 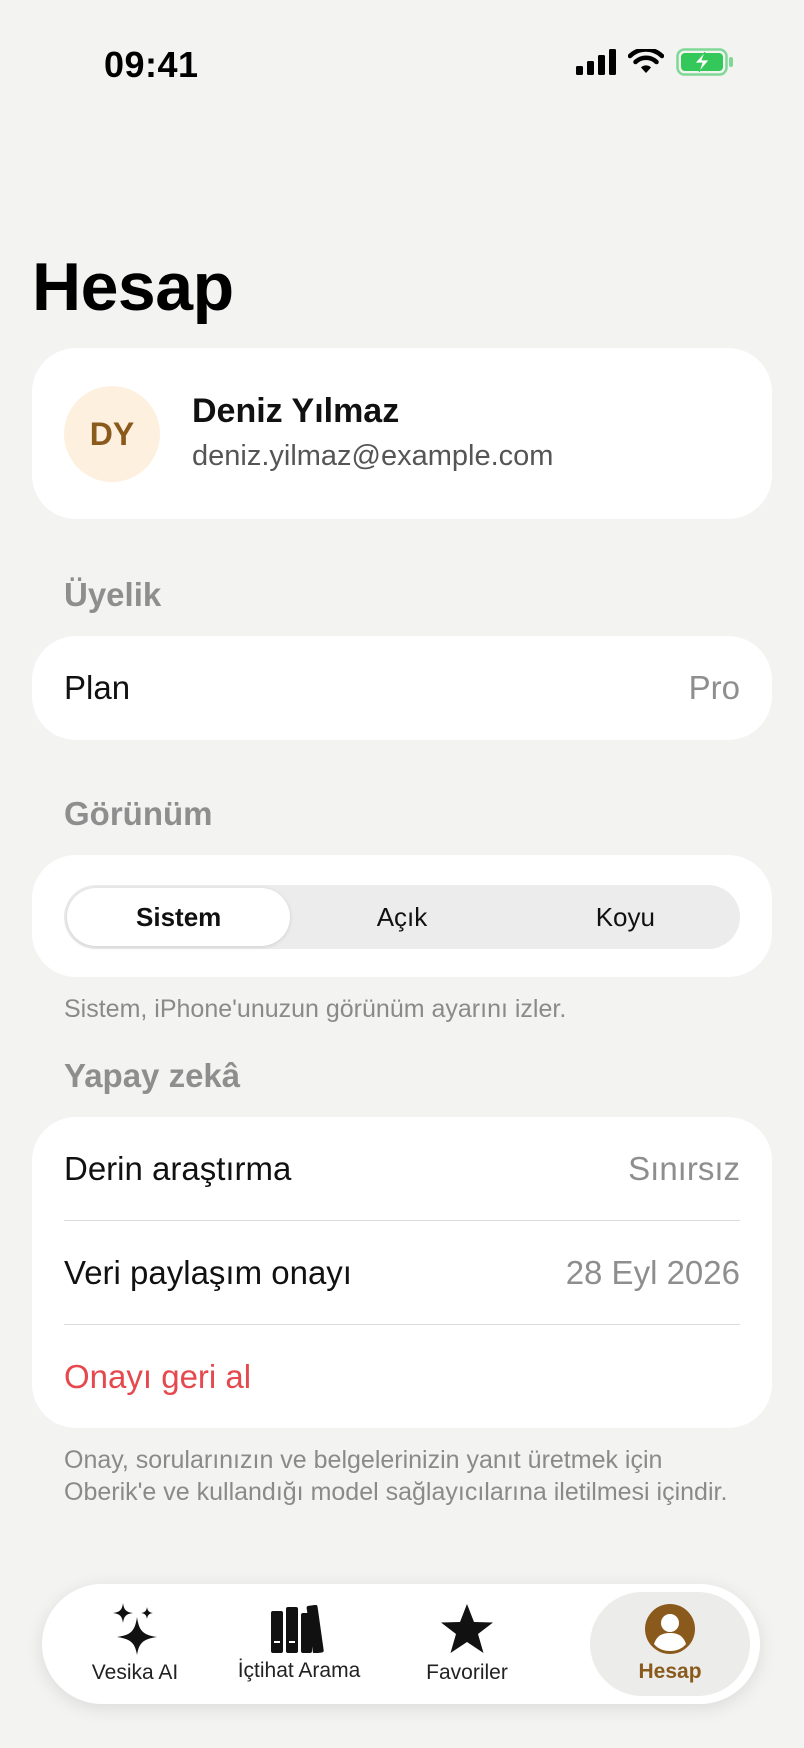 What do you see at coordinates (296, 411) in the screenshot?
I see `profile-name: Deniz Yılmaz` at bounding box center [296, 411].